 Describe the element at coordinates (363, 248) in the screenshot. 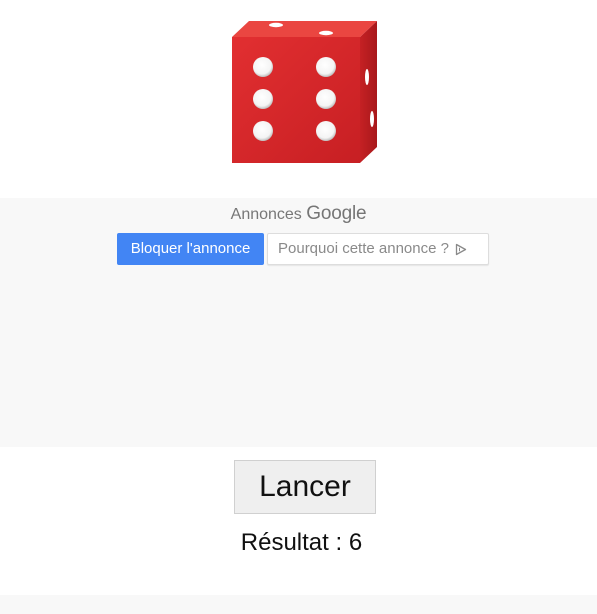

I see `why-this-ad-label: Pourquoi cette annonce ?` at that location.